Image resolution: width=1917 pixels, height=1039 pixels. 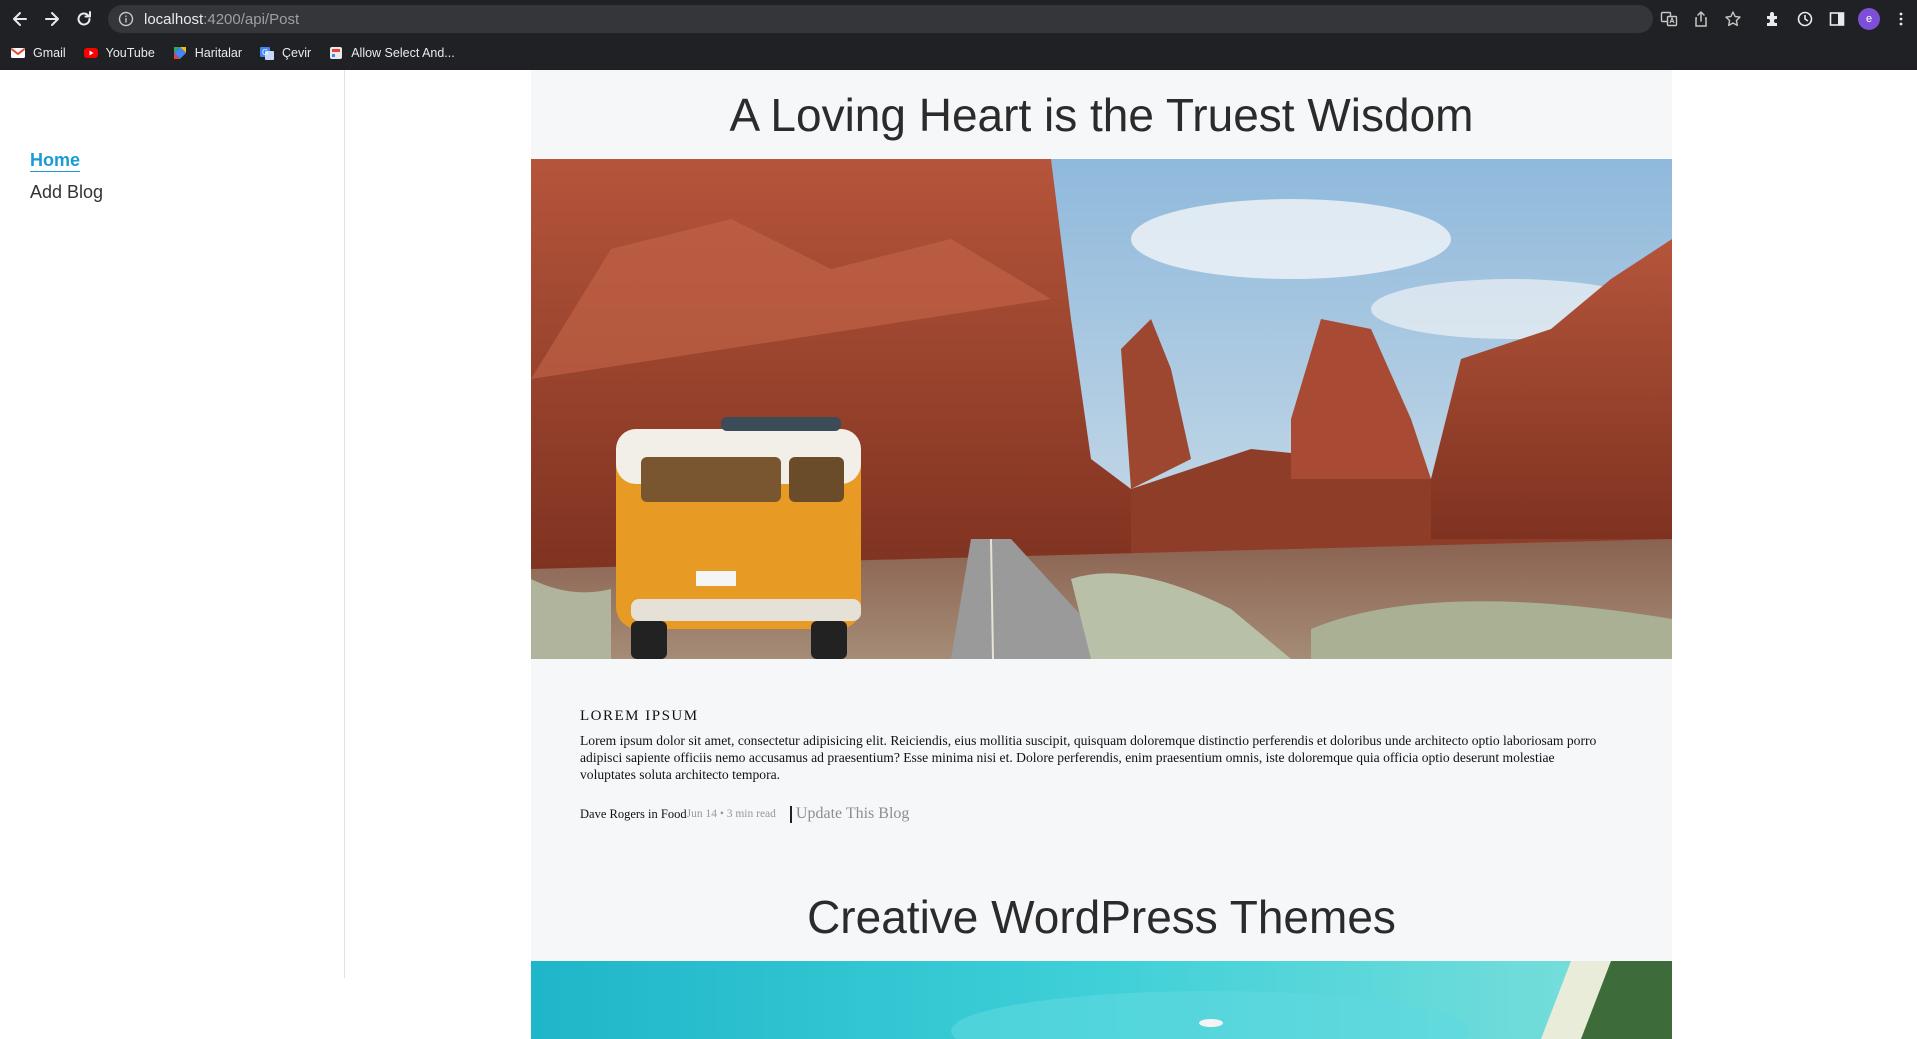 I want to click on avatar: e, so click(x=1869, y=19).